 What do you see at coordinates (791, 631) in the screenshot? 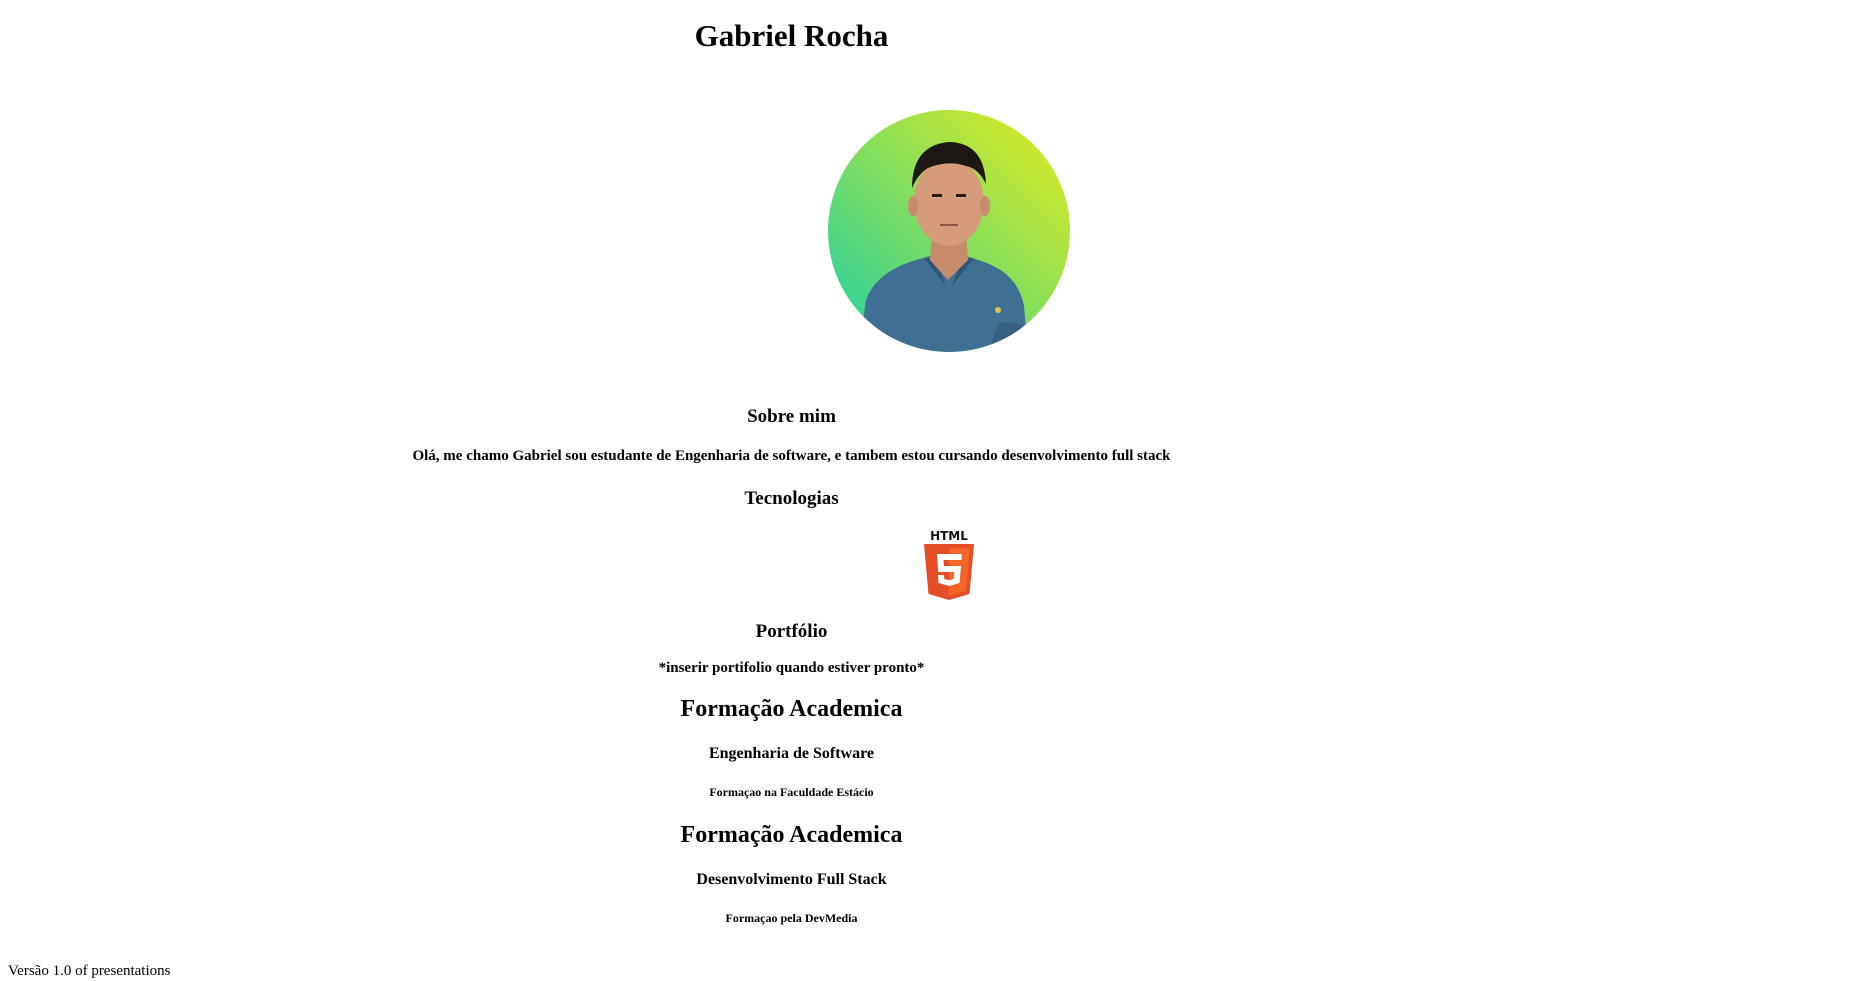
I see `portfolio-title: Portfólio` at bounding box center [791, 631].